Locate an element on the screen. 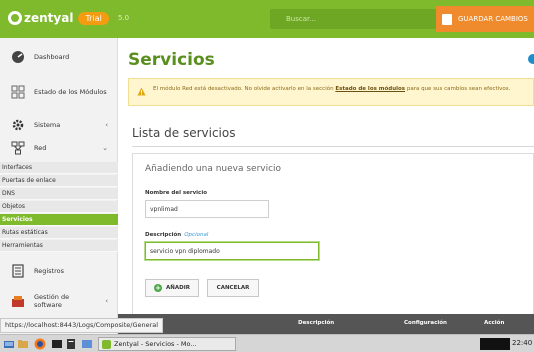 The height and width of the screenshot is (352, 534). add-button: + AÑADIR is located at coordinates (172, 288).